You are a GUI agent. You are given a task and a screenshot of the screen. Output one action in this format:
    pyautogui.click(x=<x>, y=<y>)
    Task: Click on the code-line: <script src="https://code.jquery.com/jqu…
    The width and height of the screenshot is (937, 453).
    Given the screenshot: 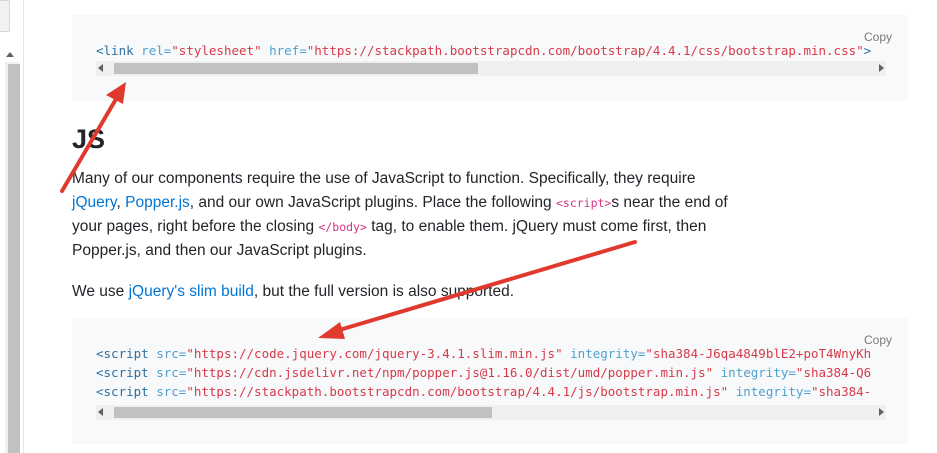 What is the action you would take?
    pyautogui.click(x=484, y=353)
    